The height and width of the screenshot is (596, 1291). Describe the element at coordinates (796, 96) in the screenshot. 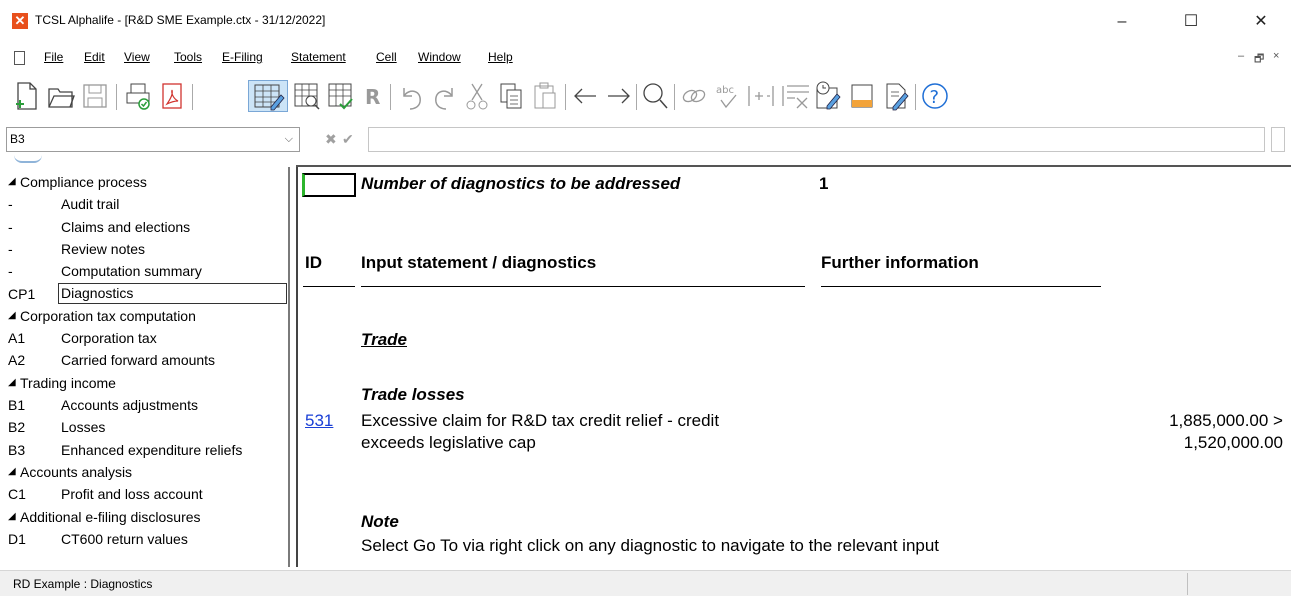

I see `delete-rows-icon` at that location.